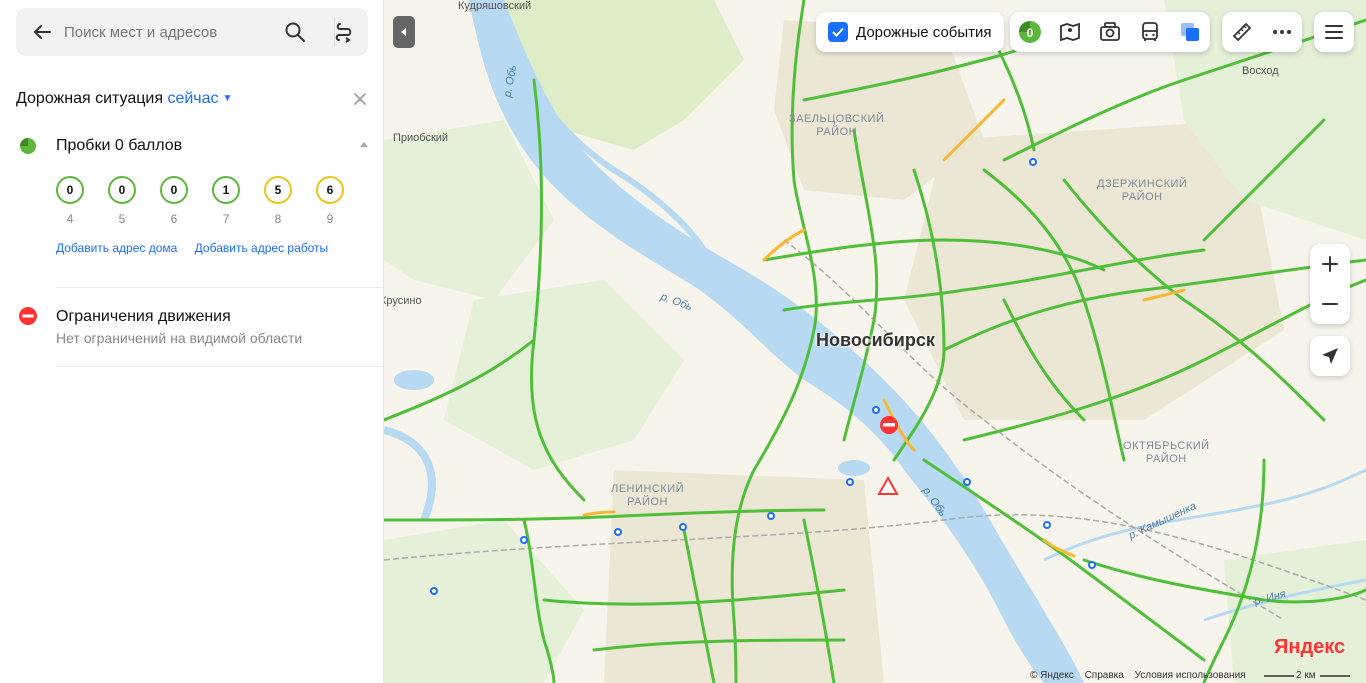 This screenshot has width=1366, height=683. Describe the element at coordinates (838, 32) in the screenshot. I see `checkbox-checked-icon` at that location.